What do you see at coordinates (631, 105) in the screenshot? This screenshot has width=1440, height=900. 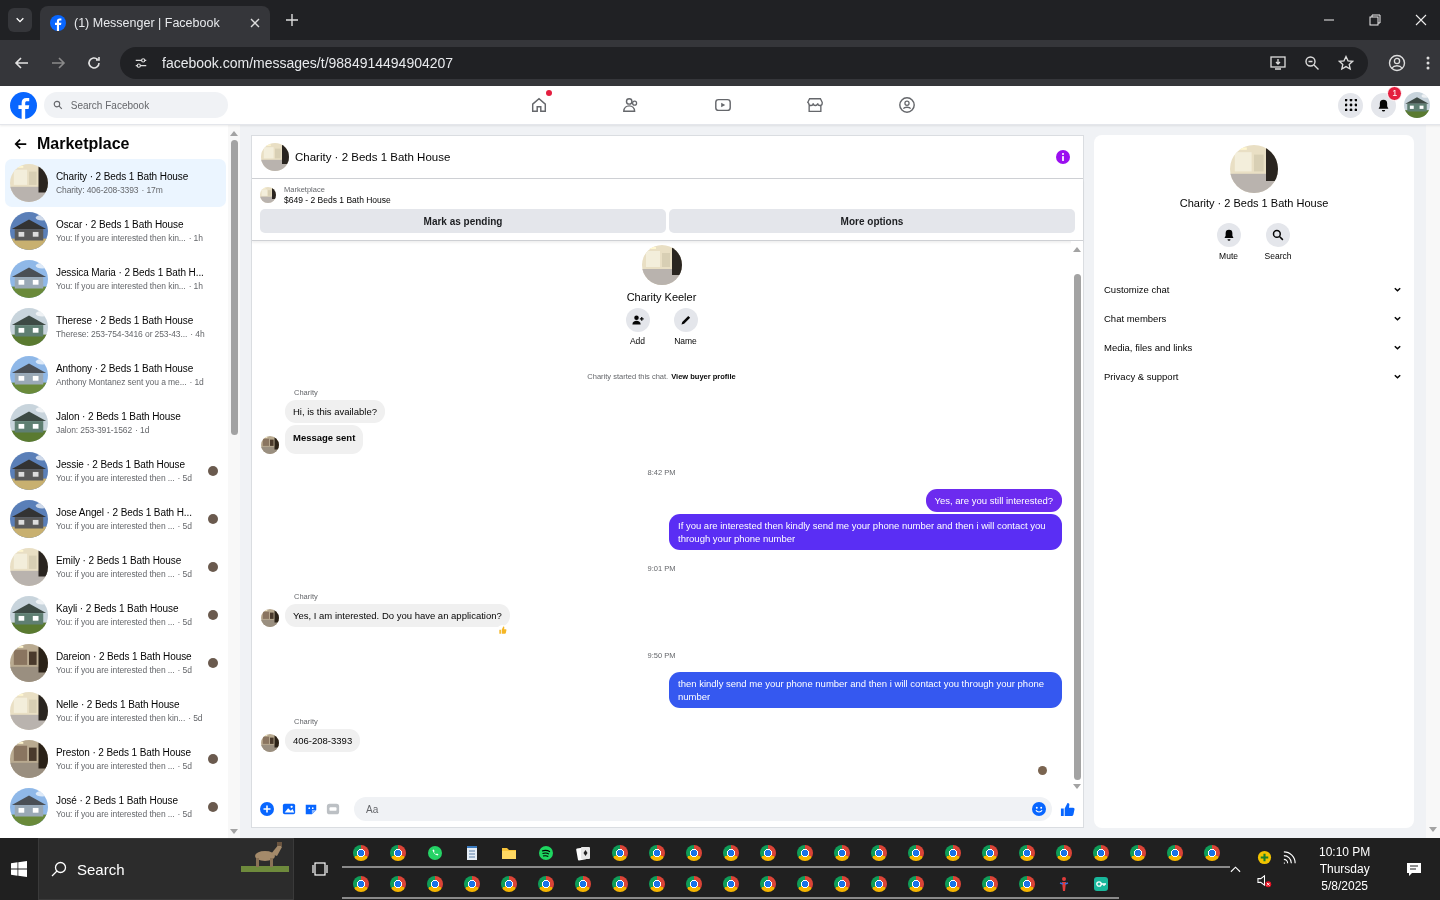 I see `people-icon` at bounding box center [631, 105].